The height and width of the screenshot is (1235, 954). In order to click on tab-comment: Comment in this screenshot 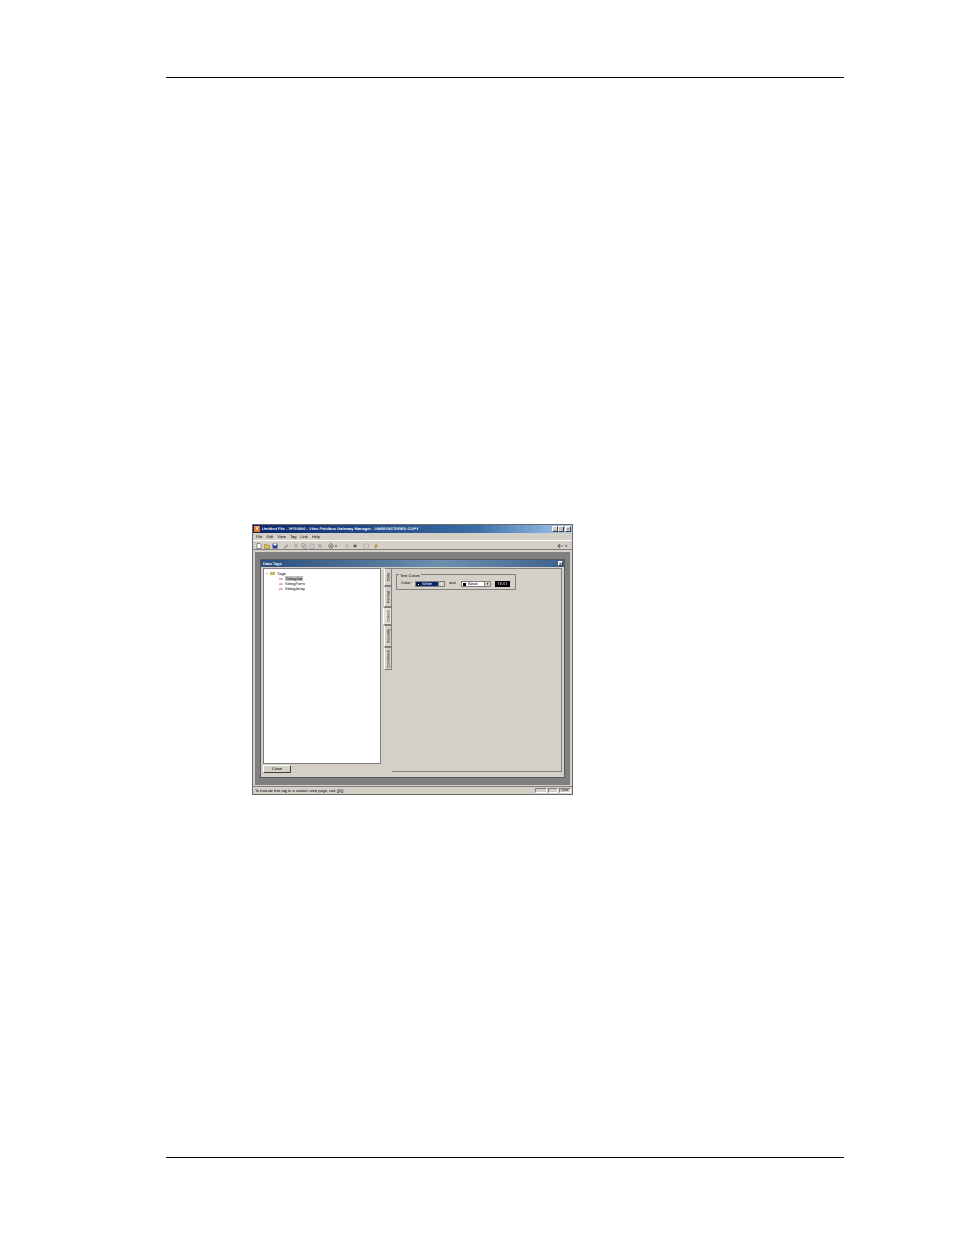, I will do `click(388, 658)`.